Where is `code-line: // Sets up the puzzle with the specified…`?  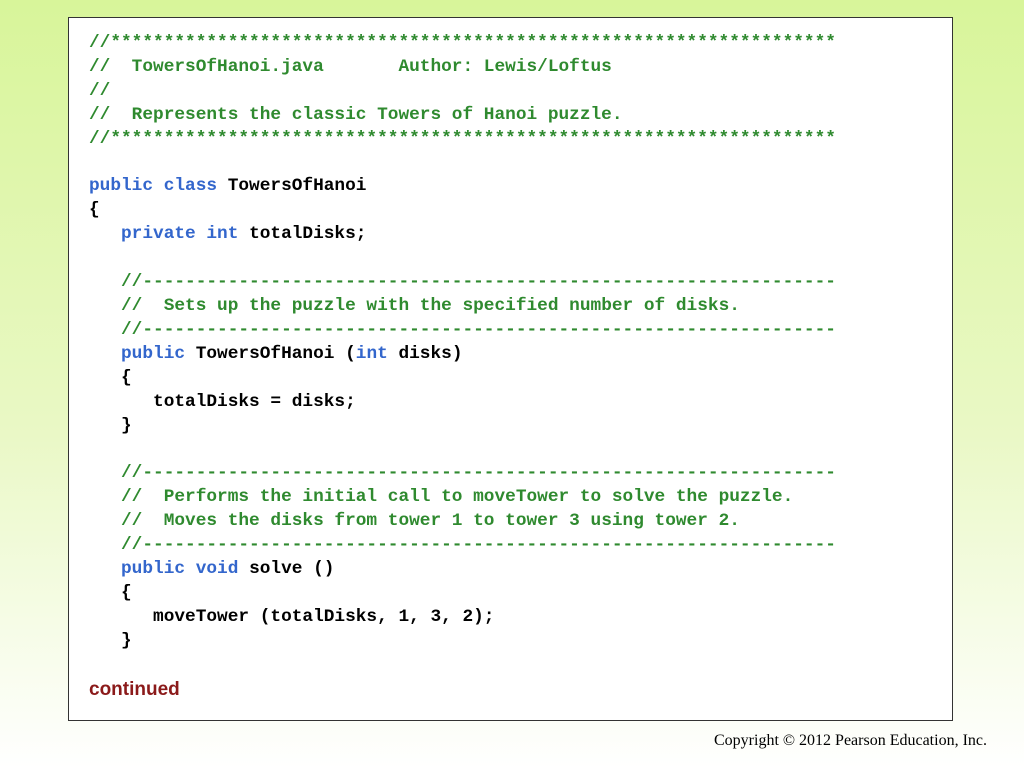
code-line: // Sets up the puzzle with the specified… is located at coordinates (414, 306).